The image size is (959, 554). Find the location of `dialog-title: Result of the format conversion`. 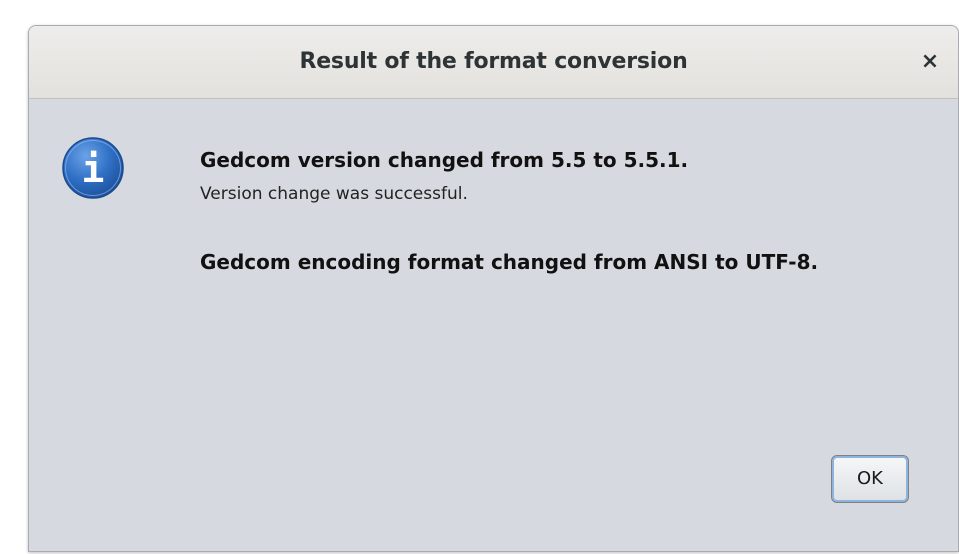

dialog-title: Result of the format conversion is located at coordinates (493, 61).